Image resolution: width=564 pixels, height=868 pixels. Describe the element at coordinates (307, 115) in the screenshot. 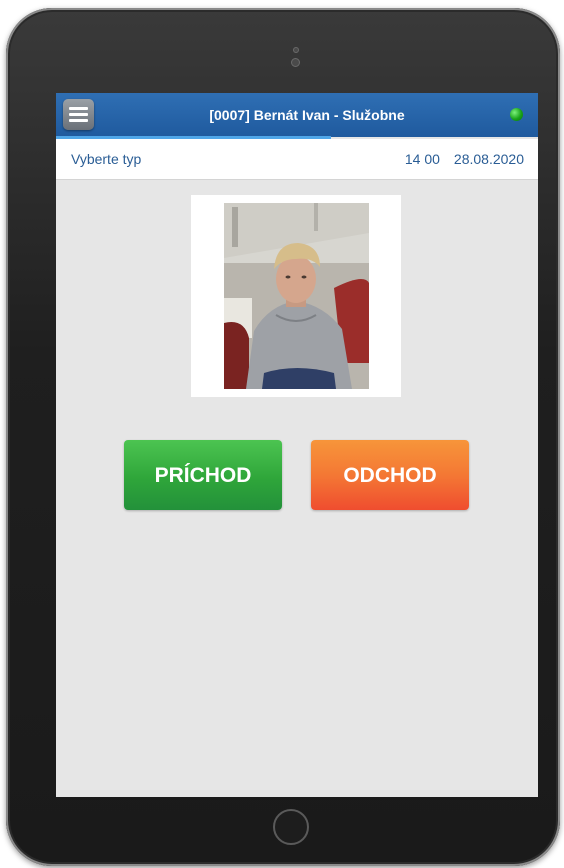

I see `page-title: [0007] Bernát Ivan - Služobne` at that location.